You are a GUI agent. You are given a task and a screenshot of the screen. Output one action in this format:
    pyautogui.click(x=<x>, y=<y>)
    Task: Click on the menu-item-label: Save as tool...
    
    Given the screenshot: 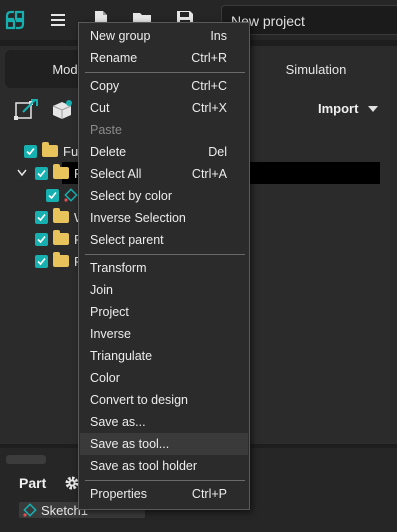 What is the action you would take?
    pyautogui.click(x=130, y=444)
    